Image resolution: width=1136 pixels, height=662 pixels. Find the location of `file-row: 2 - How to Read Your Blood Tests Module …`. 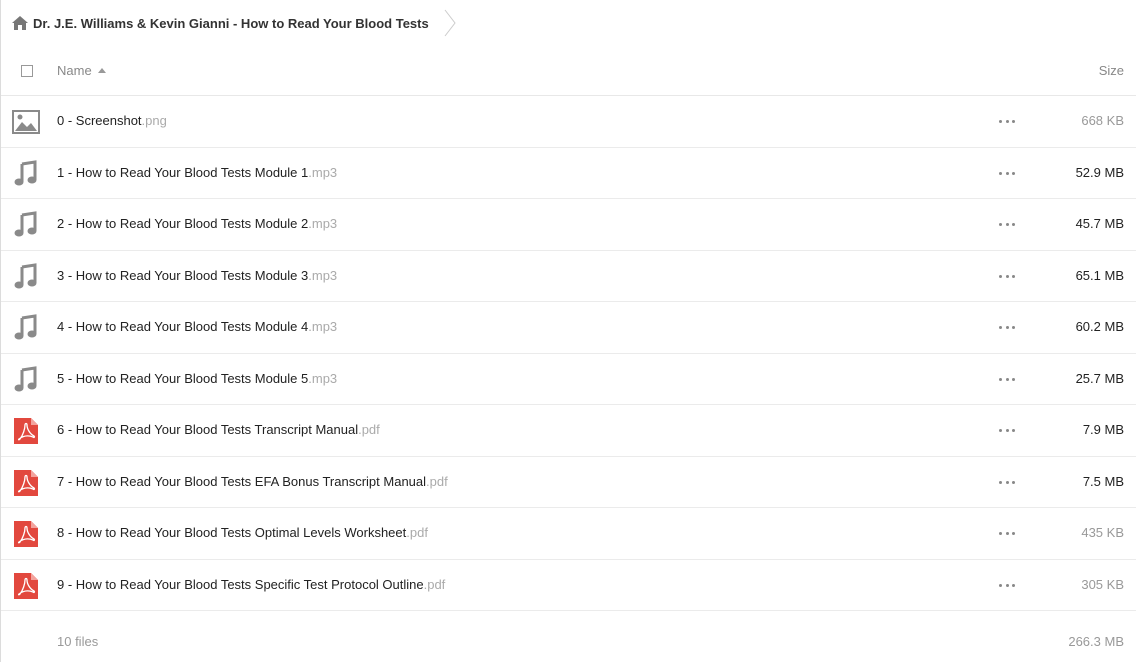

file-row: 2 - How to Read Your Blood Tests Module … is located at coordinates (568, 225).